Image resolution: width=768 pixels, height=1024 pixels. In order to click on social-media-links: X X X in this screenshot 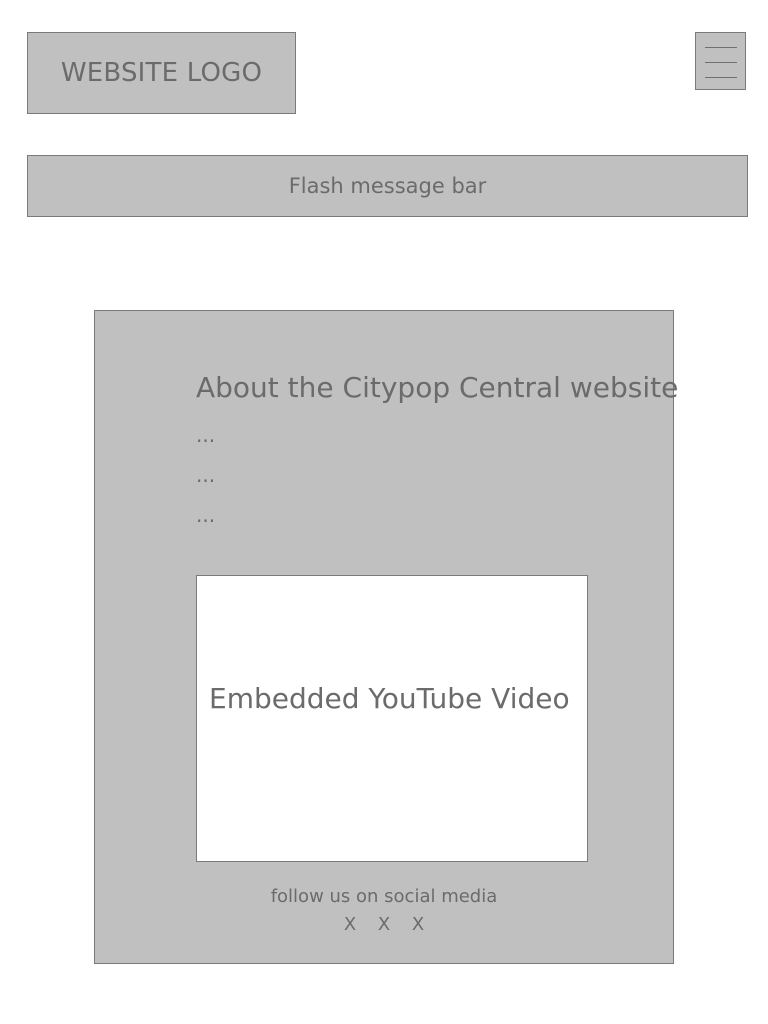, I will do `click(384, 924)`.